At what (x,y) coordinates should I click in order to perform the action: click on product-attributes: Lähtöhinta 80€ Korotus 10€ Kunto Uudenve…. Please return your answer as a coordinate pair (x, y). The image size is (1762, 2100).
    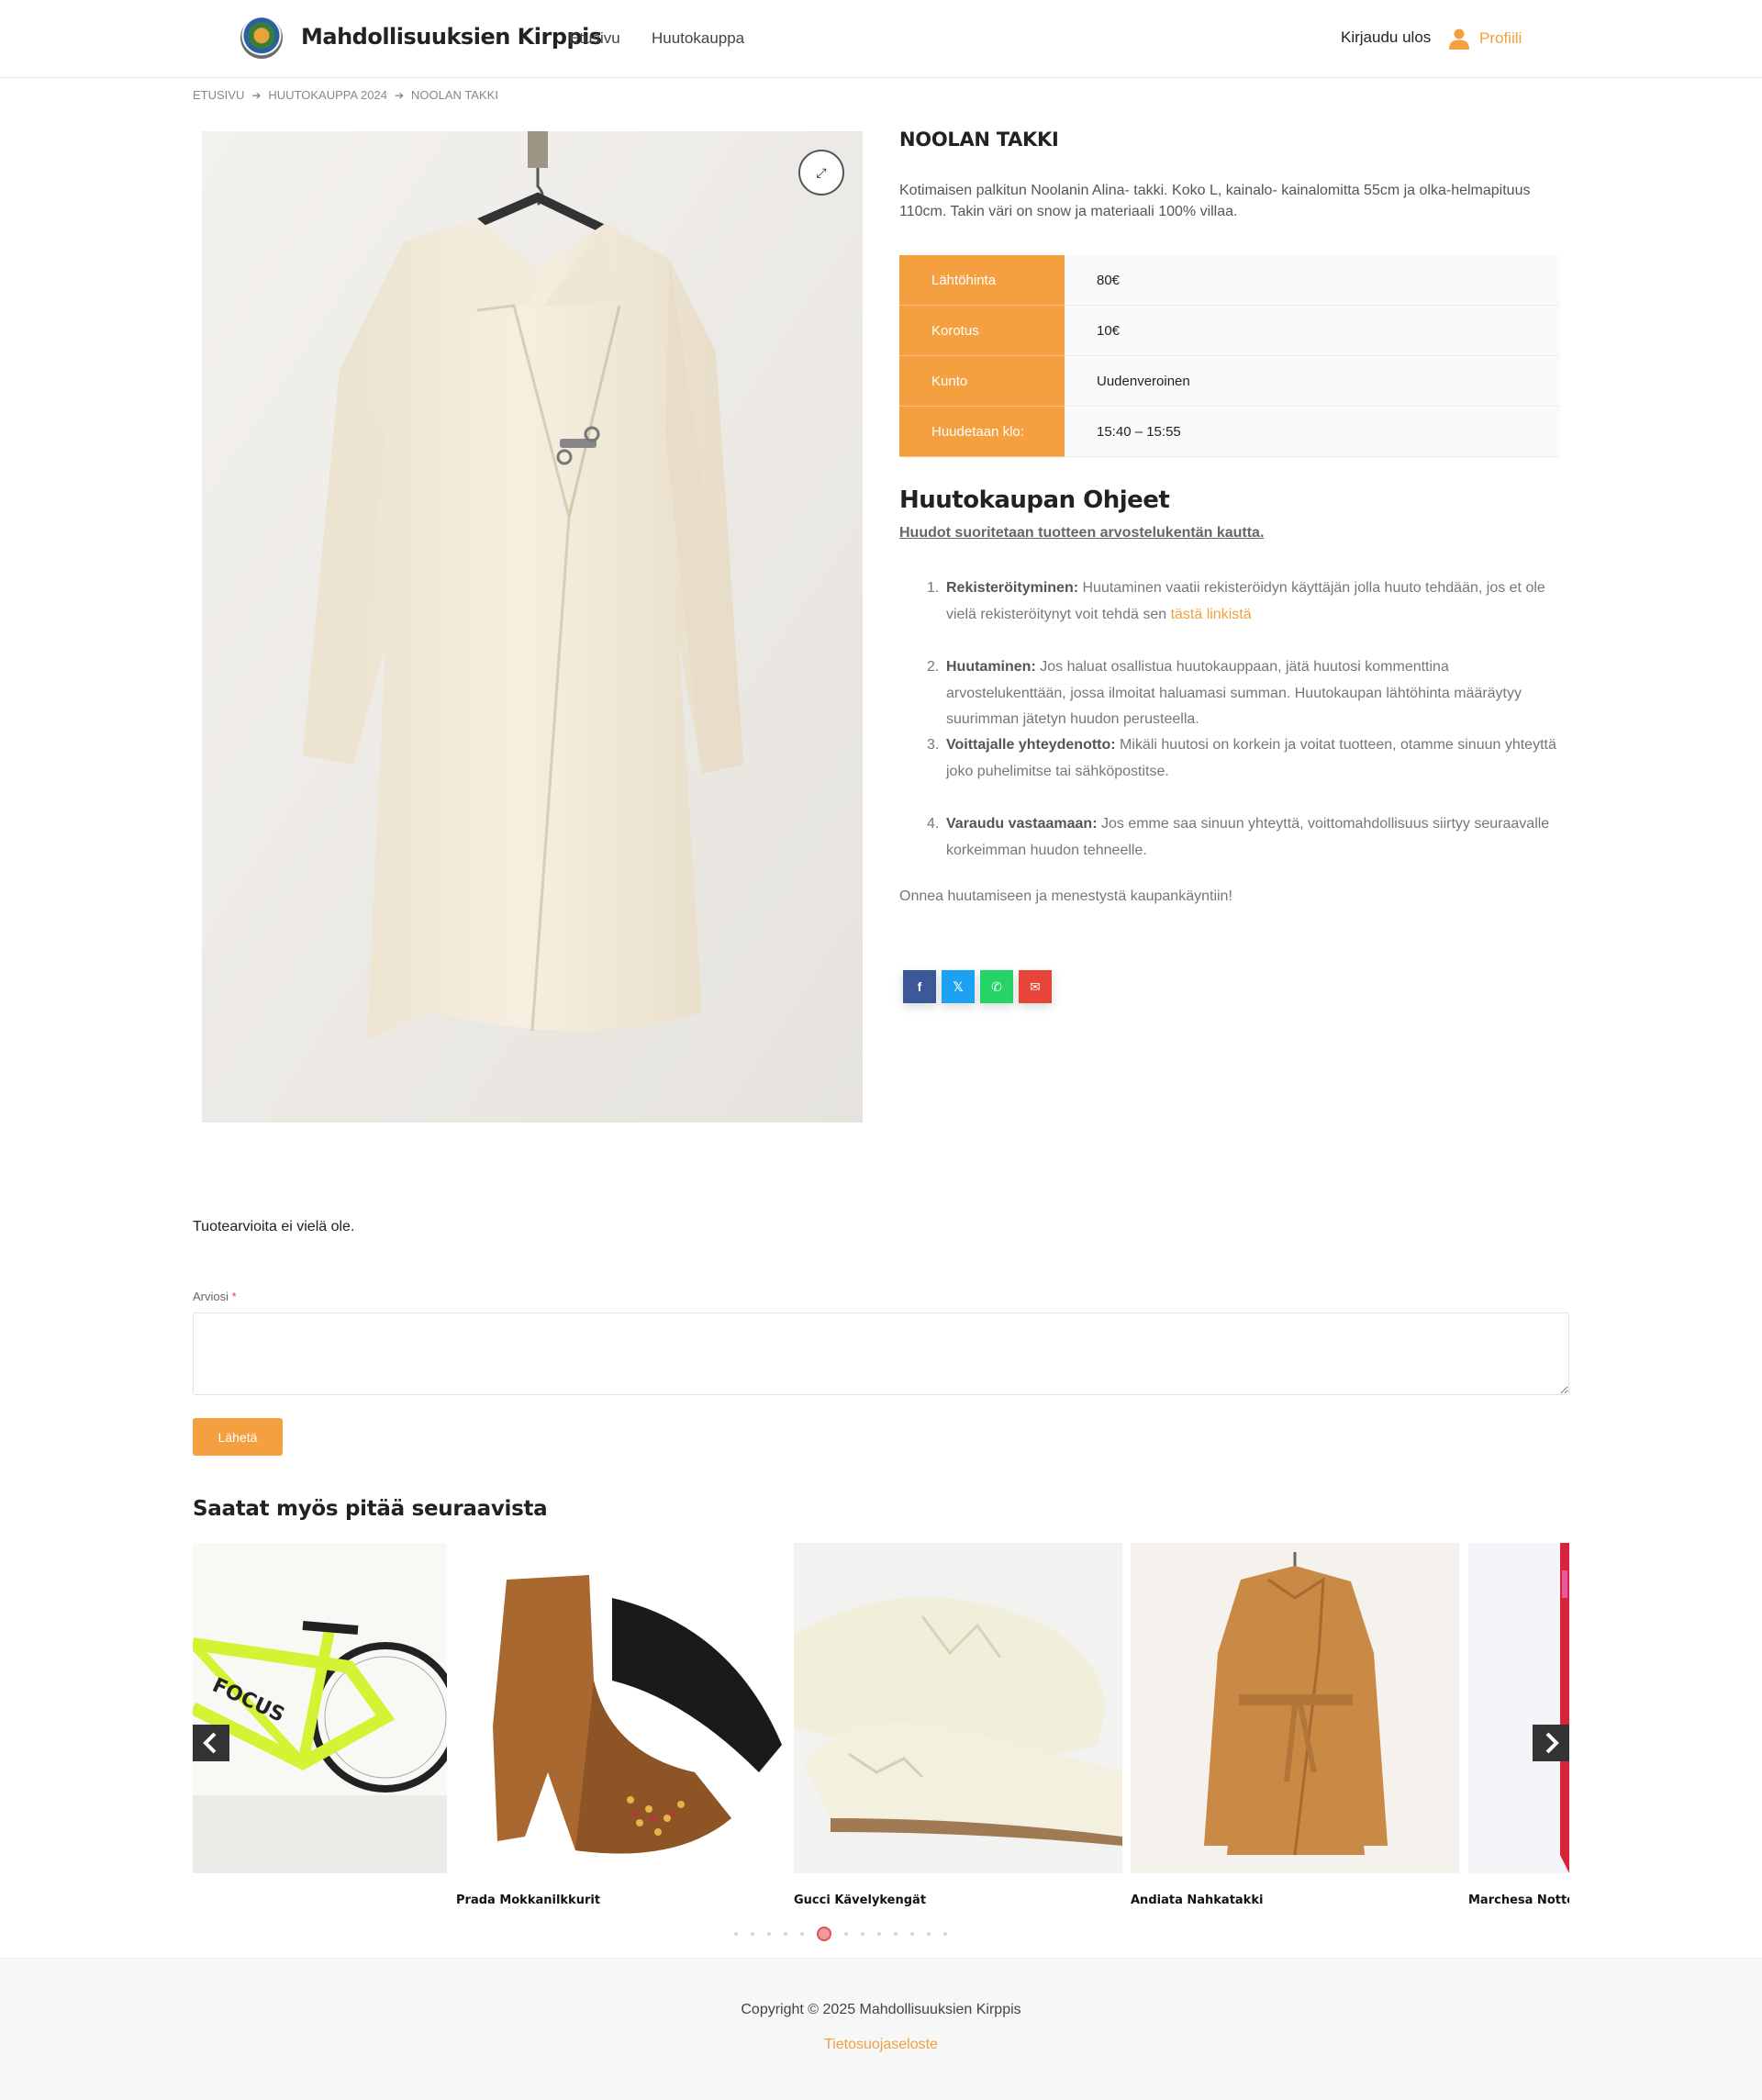
    Looking at the image, I should click on (1229, 356).